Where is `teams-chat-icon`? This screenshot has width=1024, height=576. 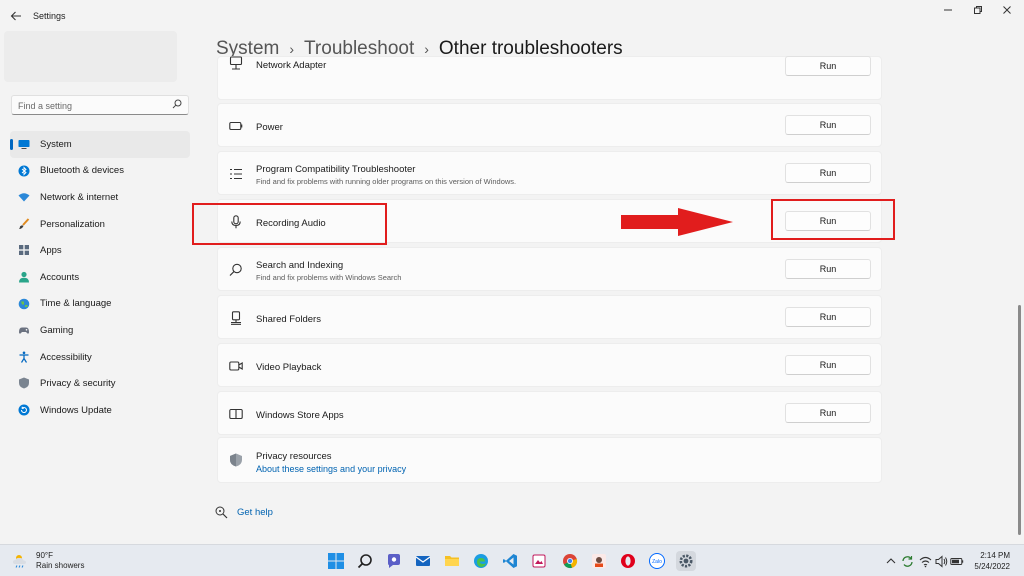
teams-chat-icon is located at coordinates (394, 561).